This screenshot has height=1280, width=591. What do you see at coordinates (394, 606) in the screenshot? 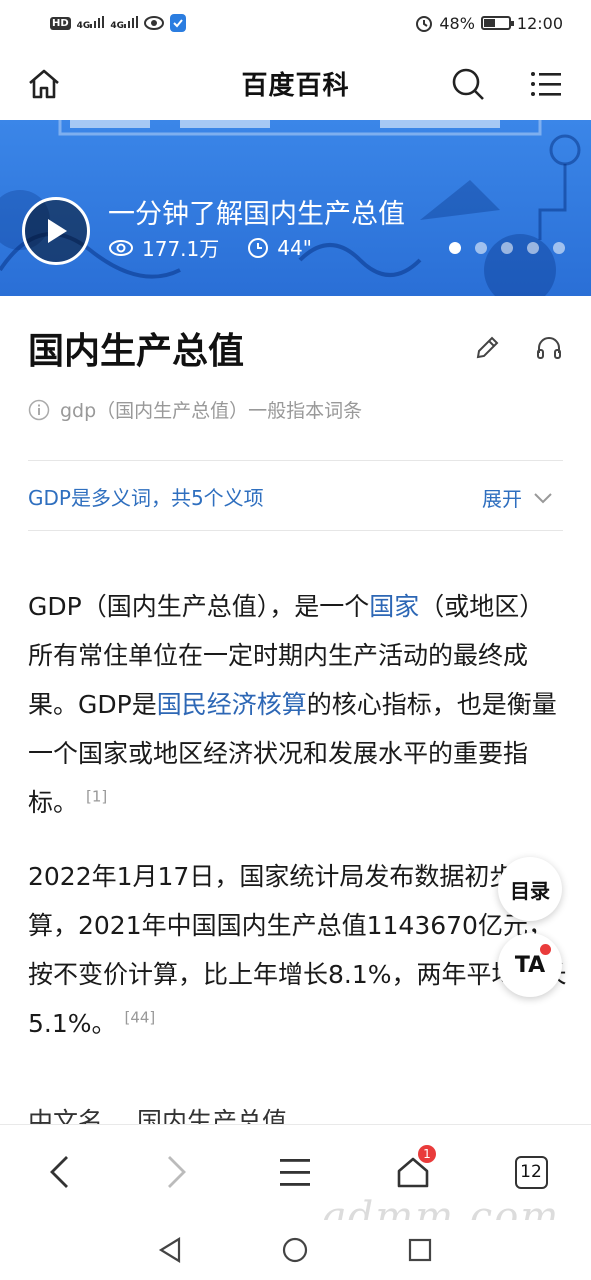
I see `link-country: 国家` at bounding box center [394, 606].